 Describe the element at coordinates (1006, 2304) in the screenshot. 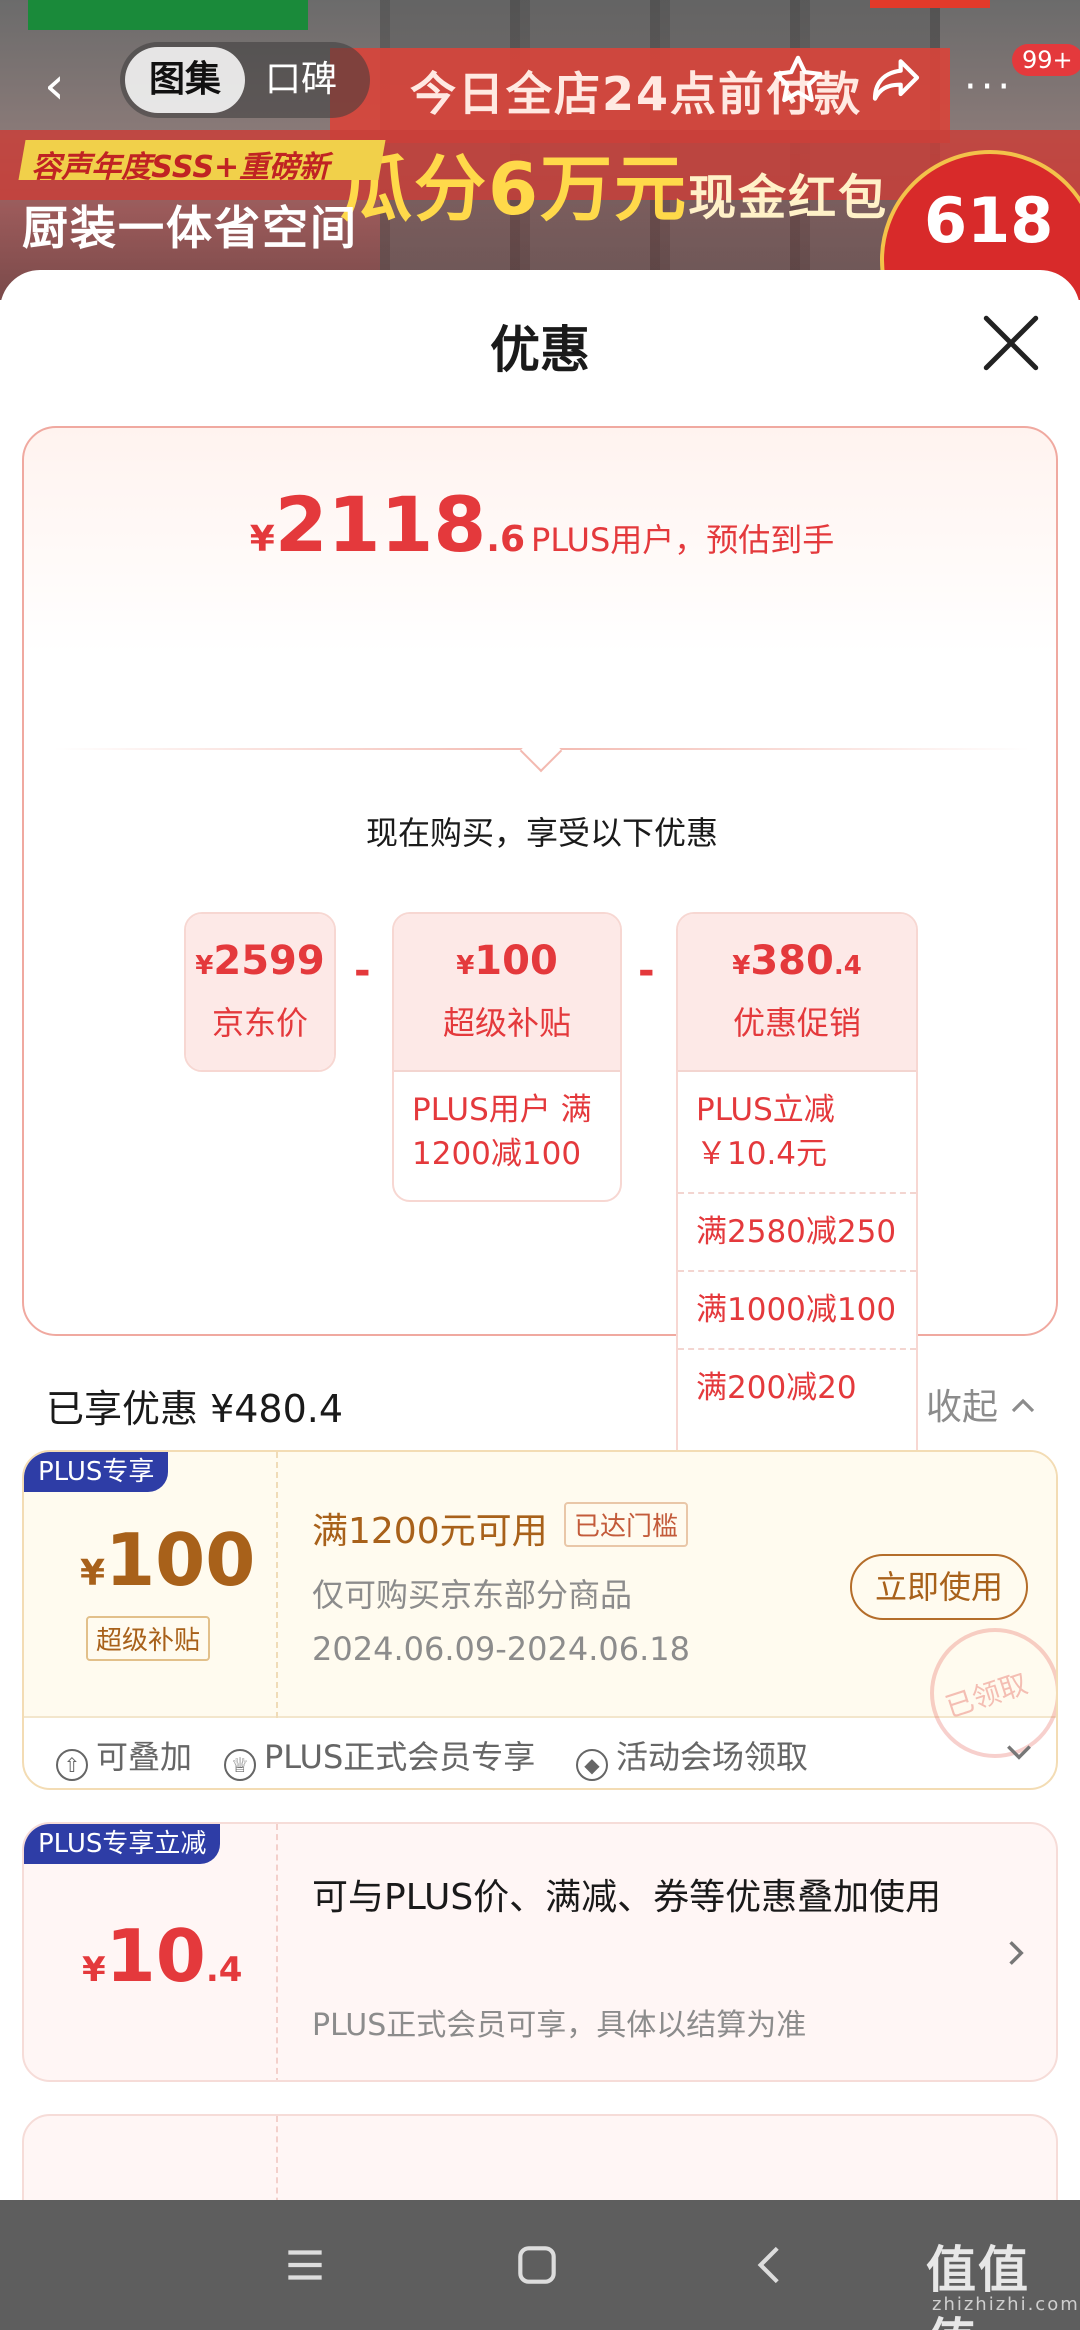

I see `watermark-url: zhizhizhi.com` at that location.